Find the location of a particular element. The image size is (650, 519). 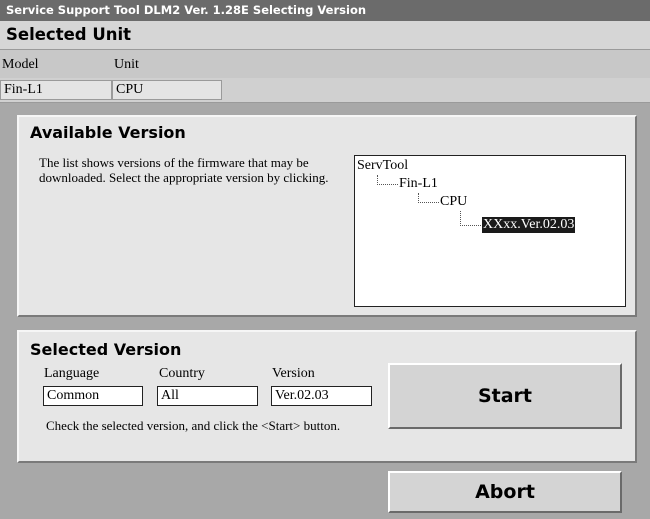

language-field: Common is located at coordinates (93, 396).